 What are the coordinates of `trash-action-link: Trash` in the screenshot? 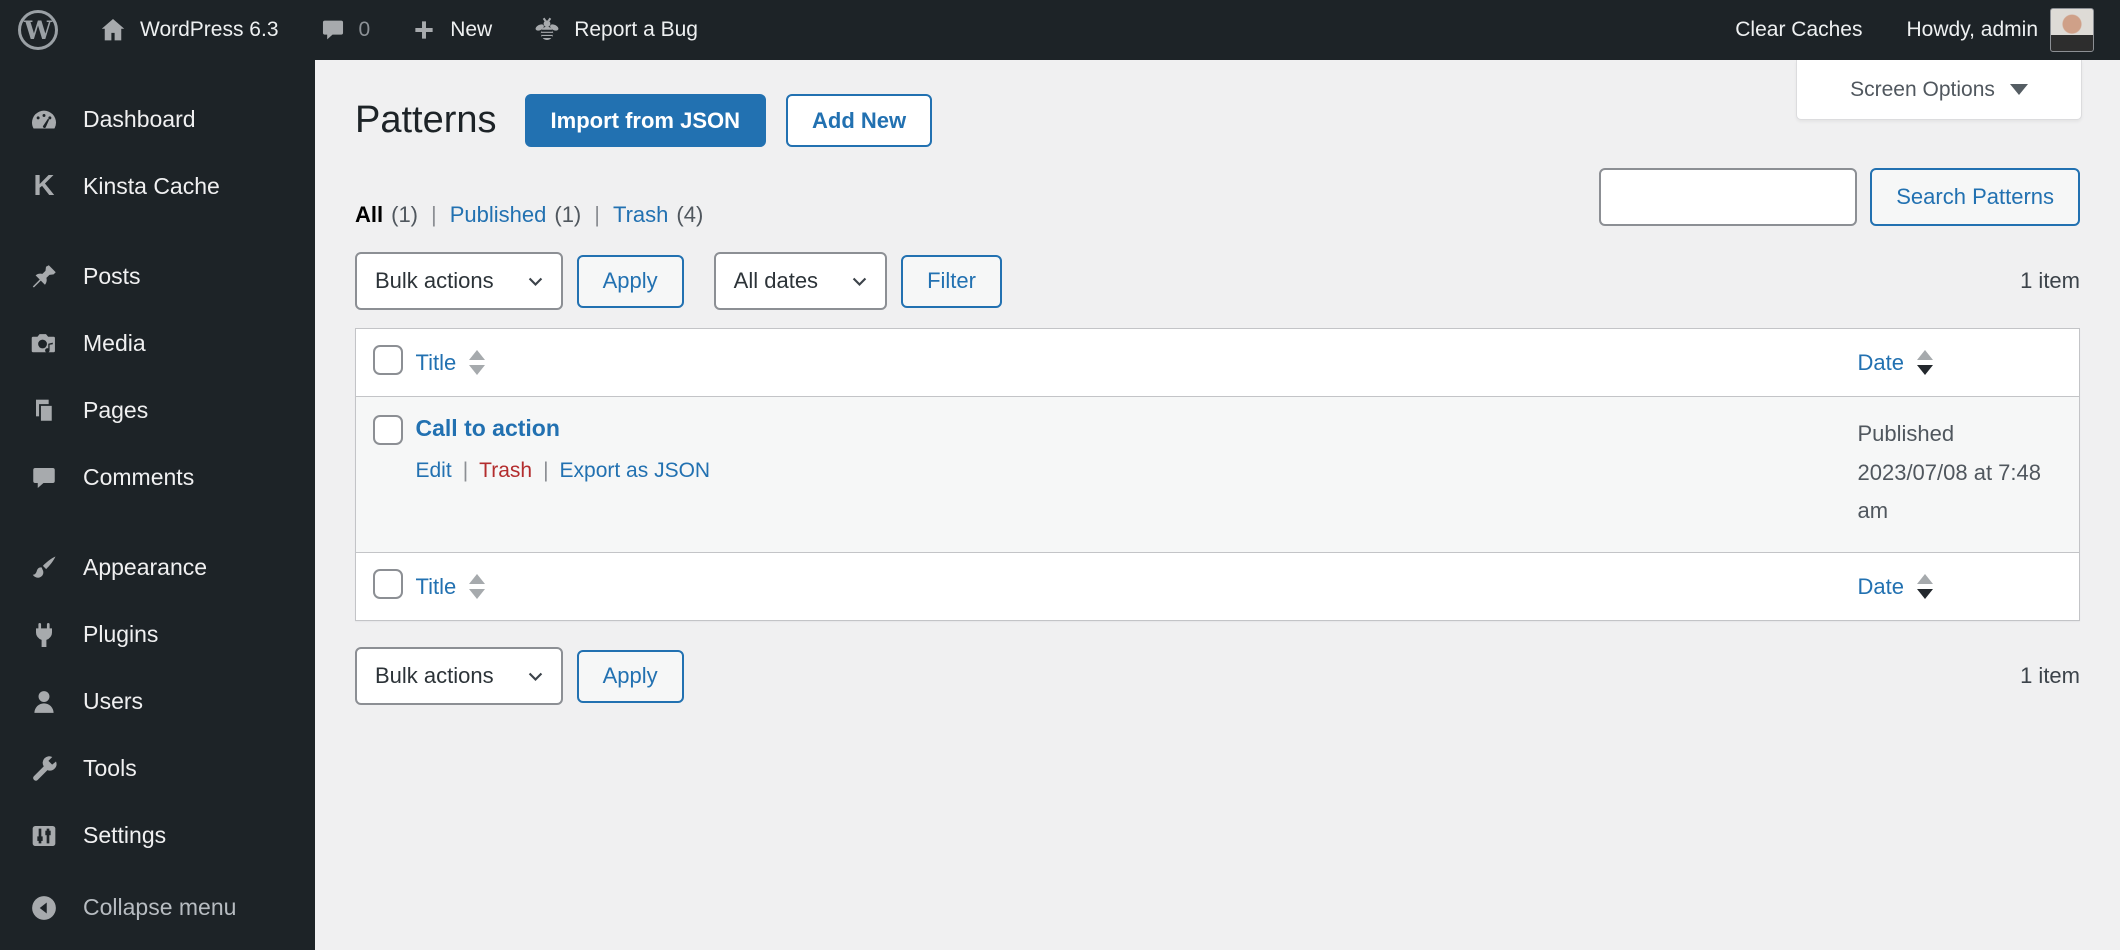 It's located at (505, 471).